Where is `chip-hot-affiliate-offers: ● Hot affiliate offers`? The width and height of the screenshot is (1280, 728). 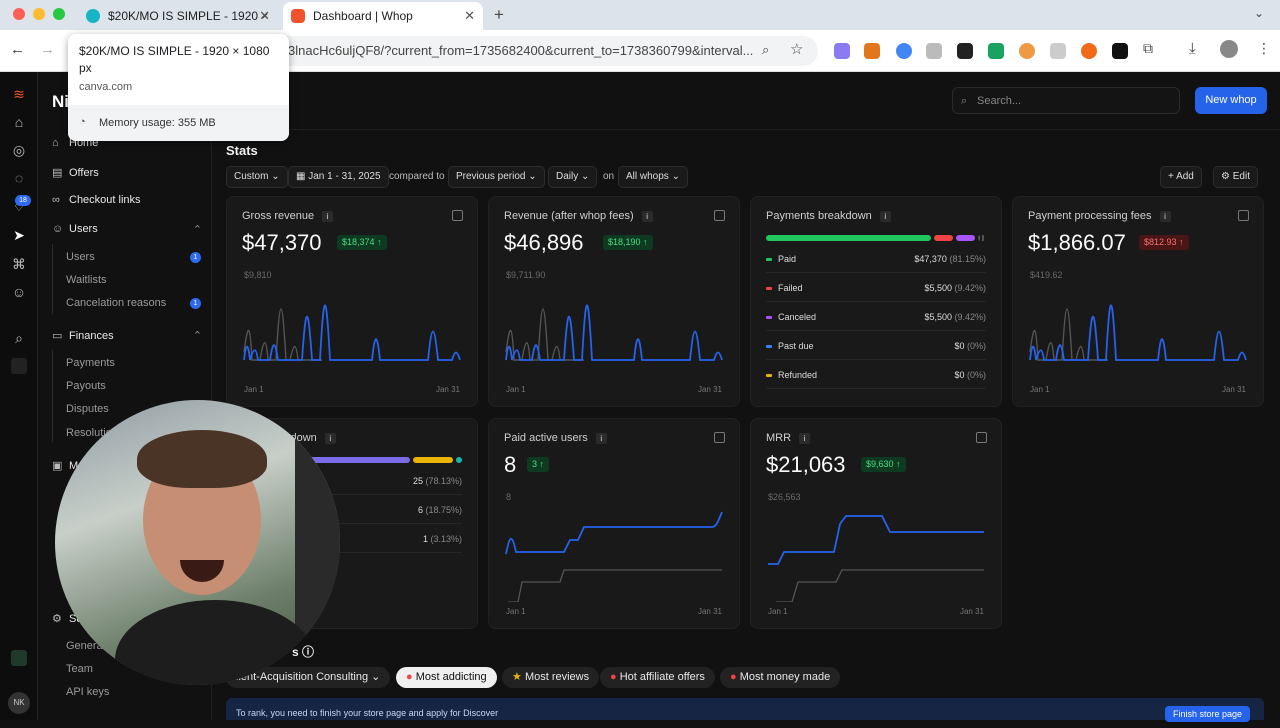
chip-hot-affiliate-offers: ● Hot affiliate offers is located at coordinates (657, 677).